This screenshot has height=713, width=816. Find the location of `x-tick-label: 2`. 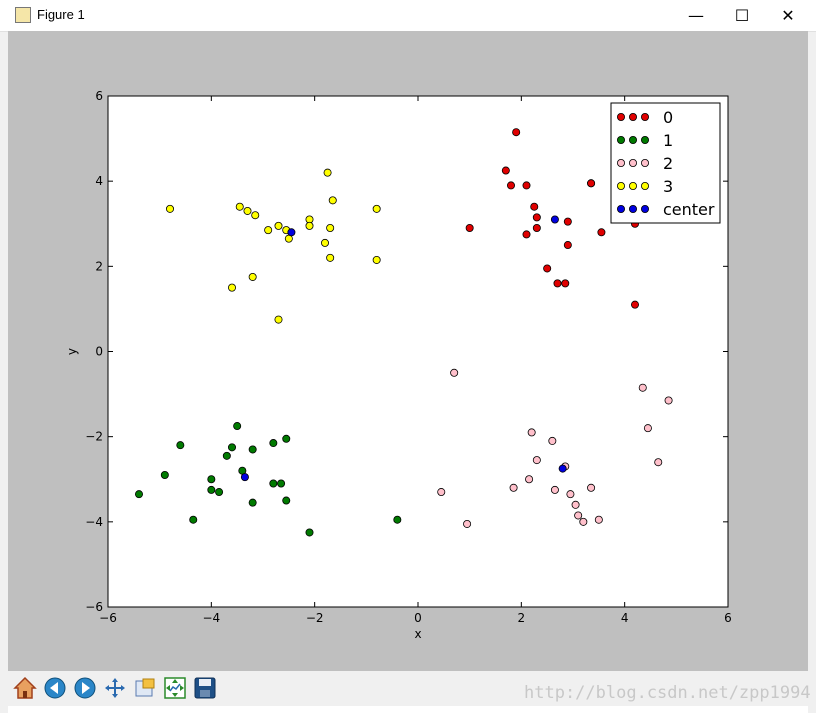

x-tick-label: 2 is located at coordinates (522, 618).